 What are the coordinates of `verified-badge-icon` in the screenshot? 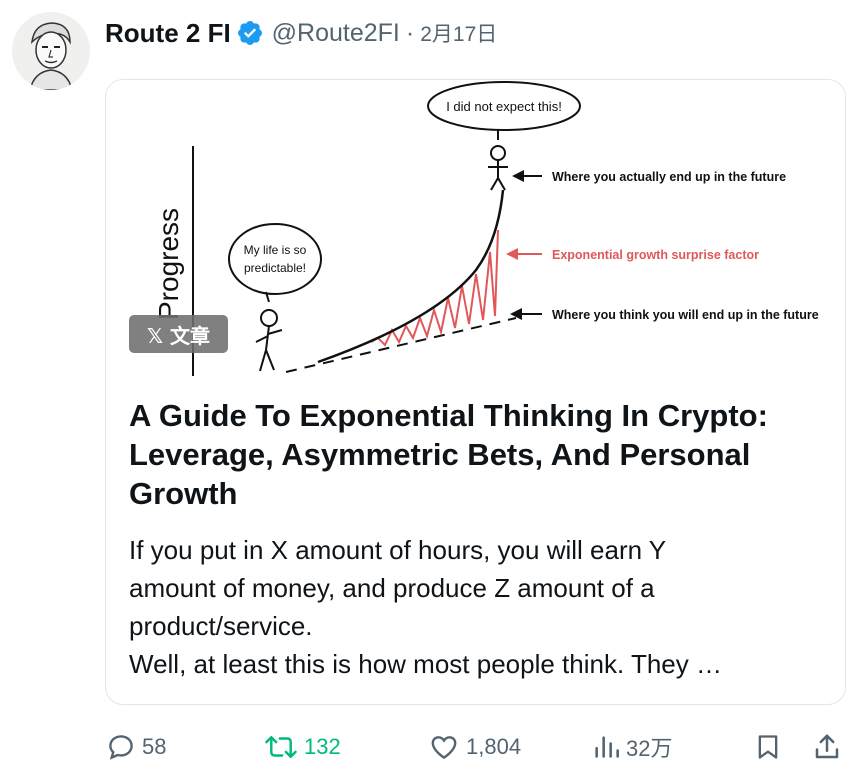 It's located at (250, 33).